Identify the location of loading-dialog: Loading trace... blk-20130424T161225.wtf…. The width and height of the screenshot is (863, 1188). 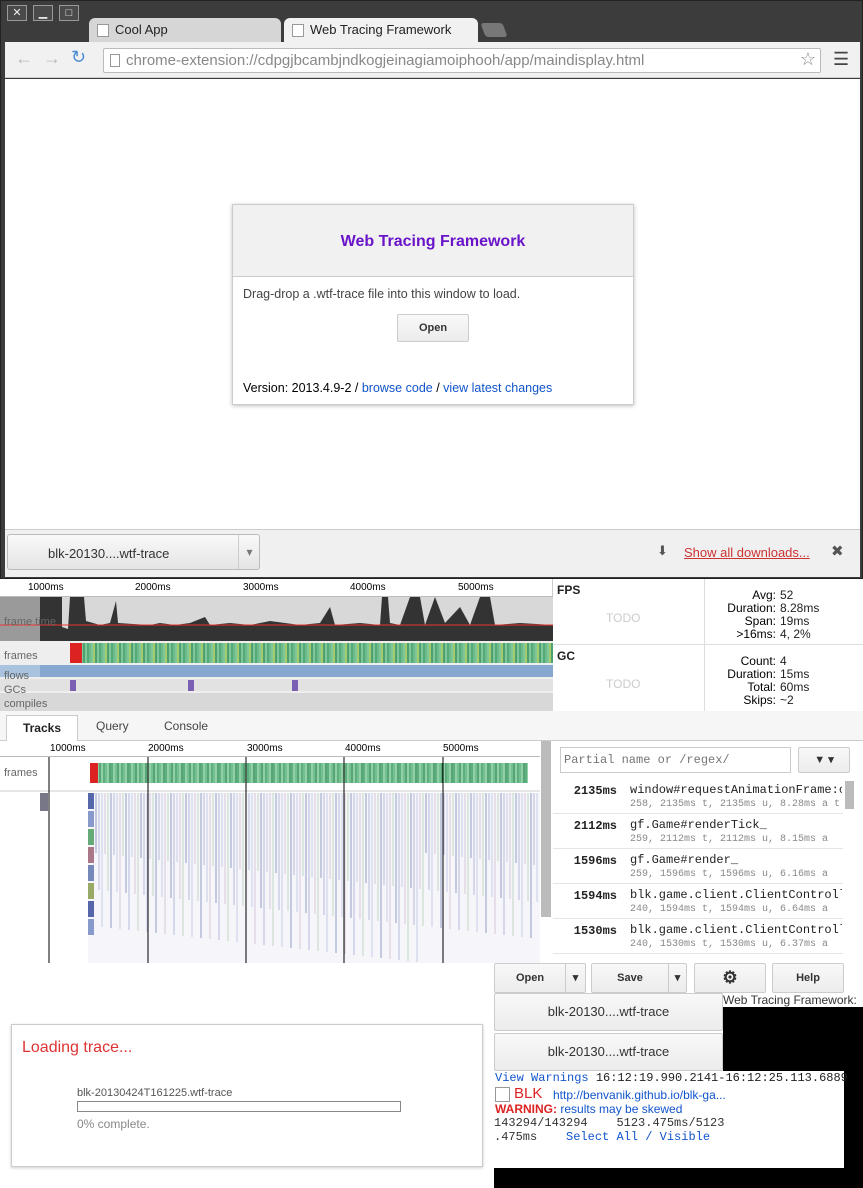
(247, 1095).